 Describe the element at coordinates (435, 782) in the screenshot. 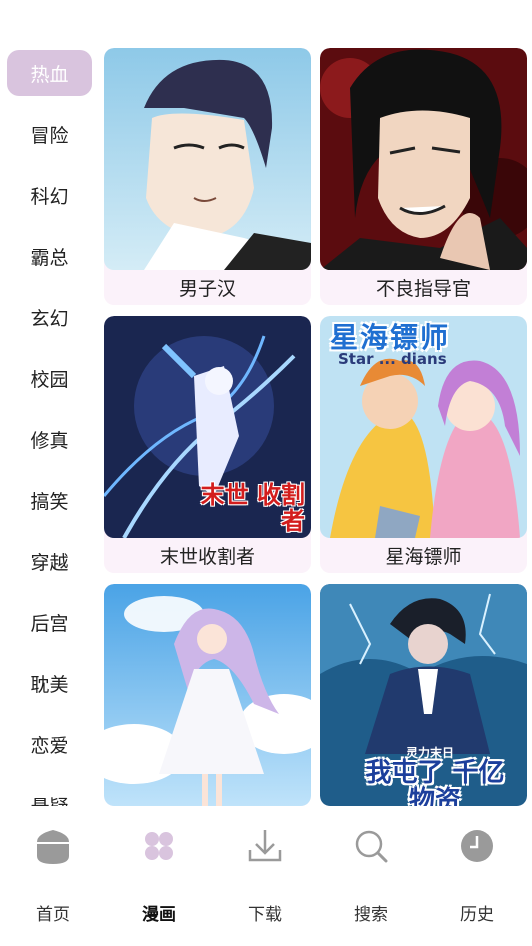

I see `cover-title-text: 我屯了 千亿物资` at that location.